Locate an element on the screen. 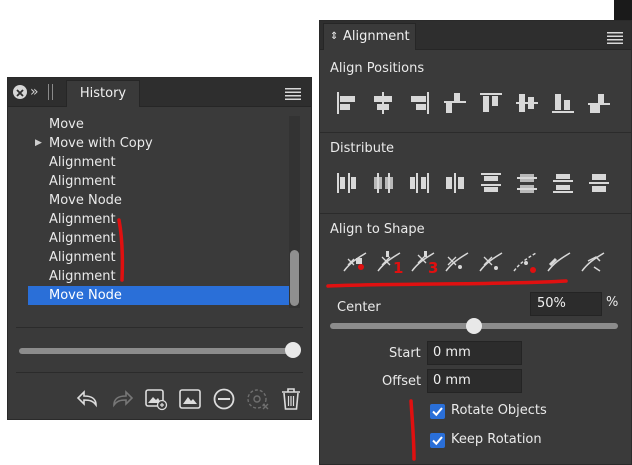 Image resolution: width=632 pixels, height=465 pixels. window-edge is located at coordinates (623, 10).